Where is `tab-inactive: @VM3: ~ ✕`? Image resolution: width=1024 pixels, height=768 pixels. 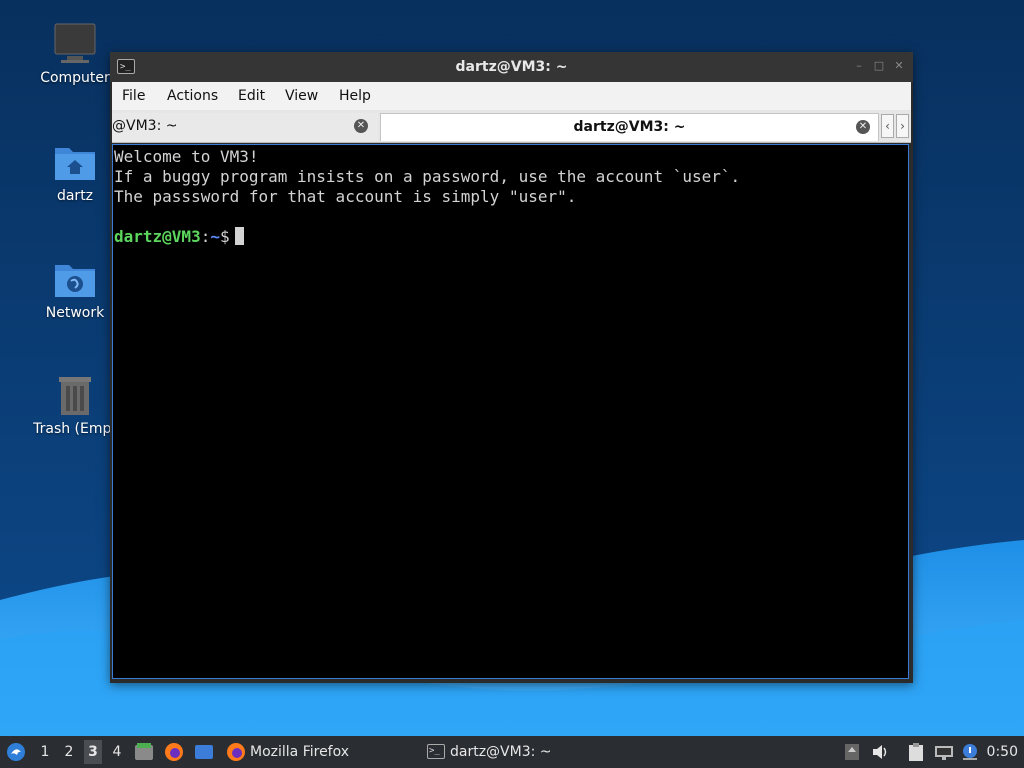
tab-inactive: @VM3: ~ ✕ is located at coordinates (245, 127).